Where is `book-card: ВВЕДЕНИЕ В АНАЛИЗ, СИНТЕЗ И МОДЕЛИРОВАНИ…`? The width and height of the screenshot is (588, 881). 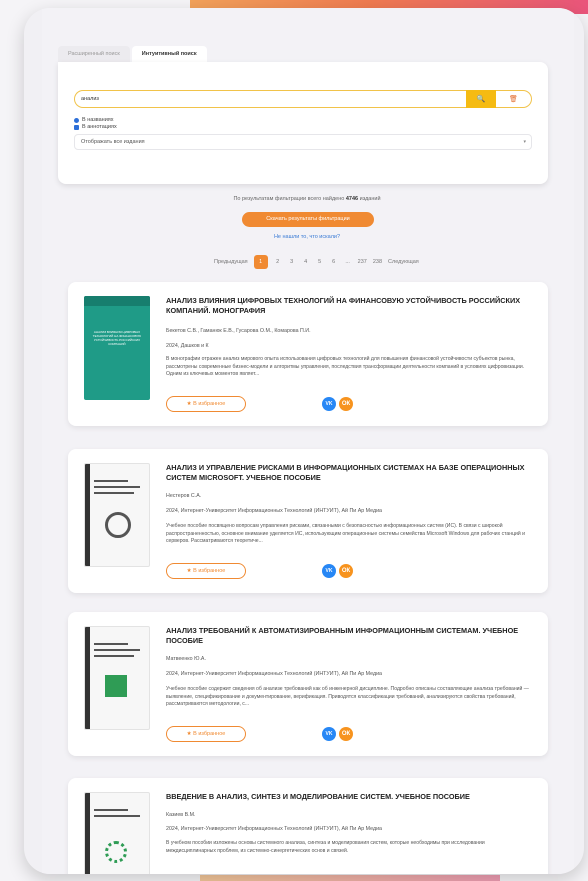 book-card: ВВЕДЕНИЕ В АНАЛИЗ, СИНТЕЗ И МОДЕЛИРОВАНИ… is located at coordinates (308, 826).